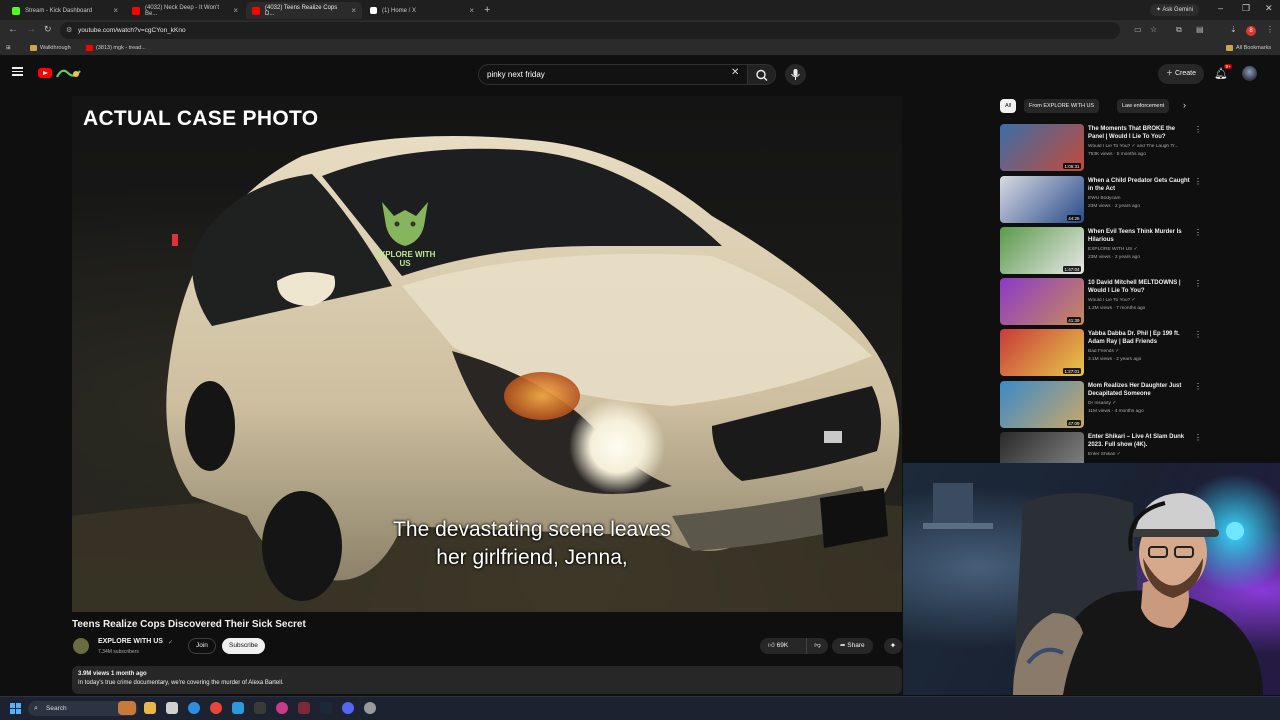  What do you see at coordinates (1042, 352) in the screenshot?
I see `recommendation-thumbnail: 1:27:01` at bounding box center [1042, 352].